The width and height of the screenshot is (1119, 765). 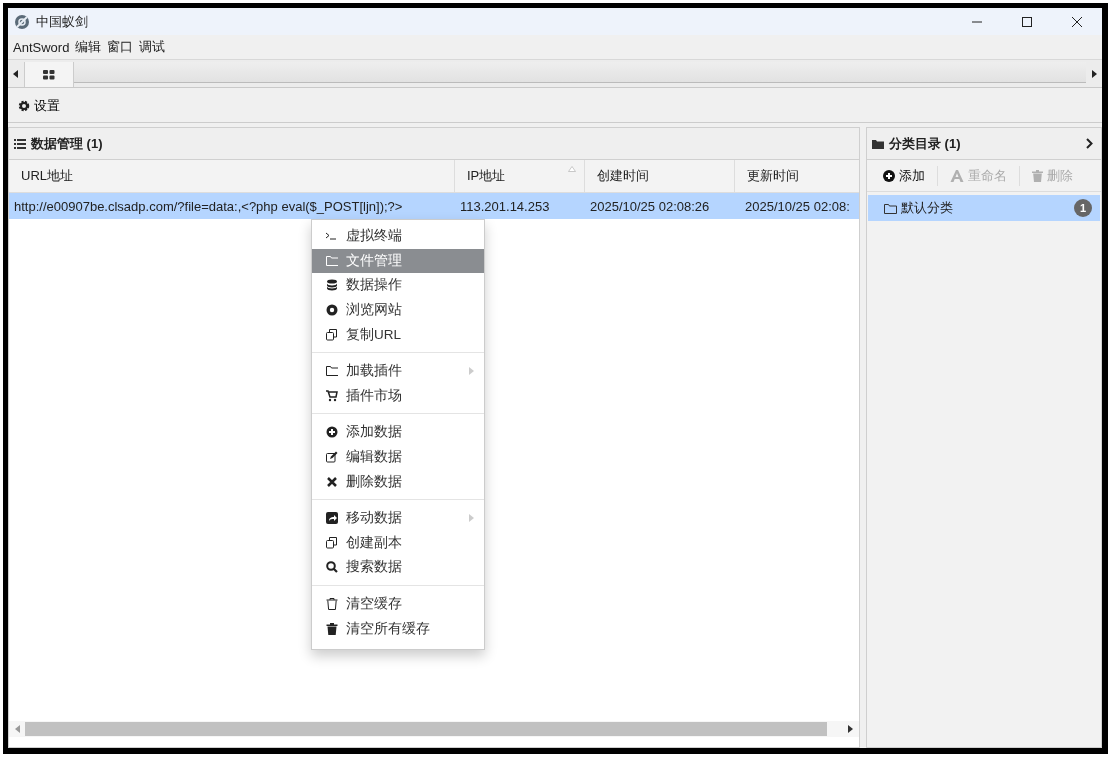 What do you see at coordinates (122, 47) in the screenshot?
I see `menu-item: 窗口` at bounding box center [122, 47].